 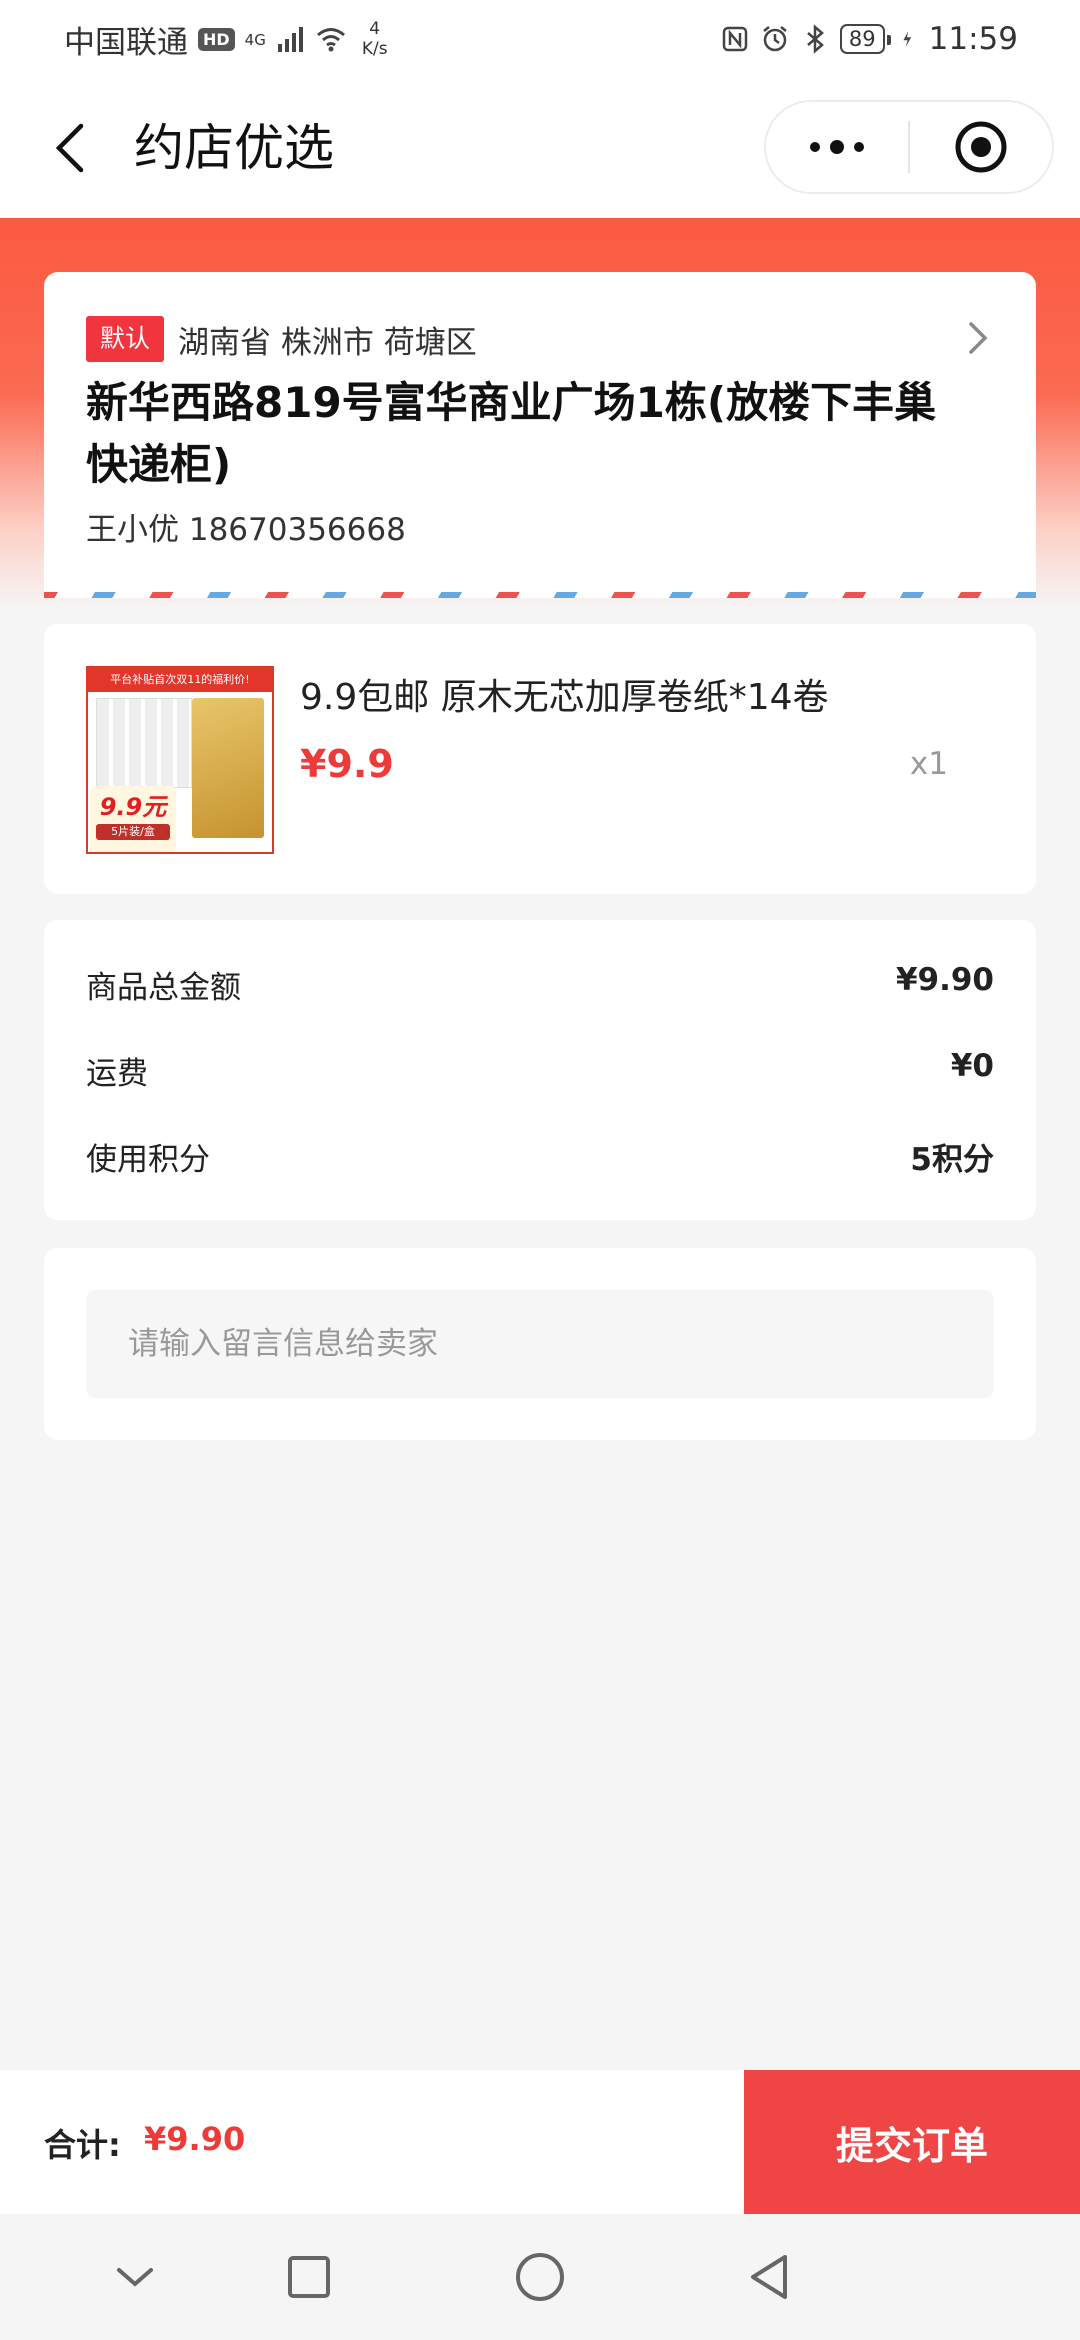 What do you see at coordinates (347, 764) in the screenshot?
I see `product-price: ¥9.9` at bounding box center [347, 764].